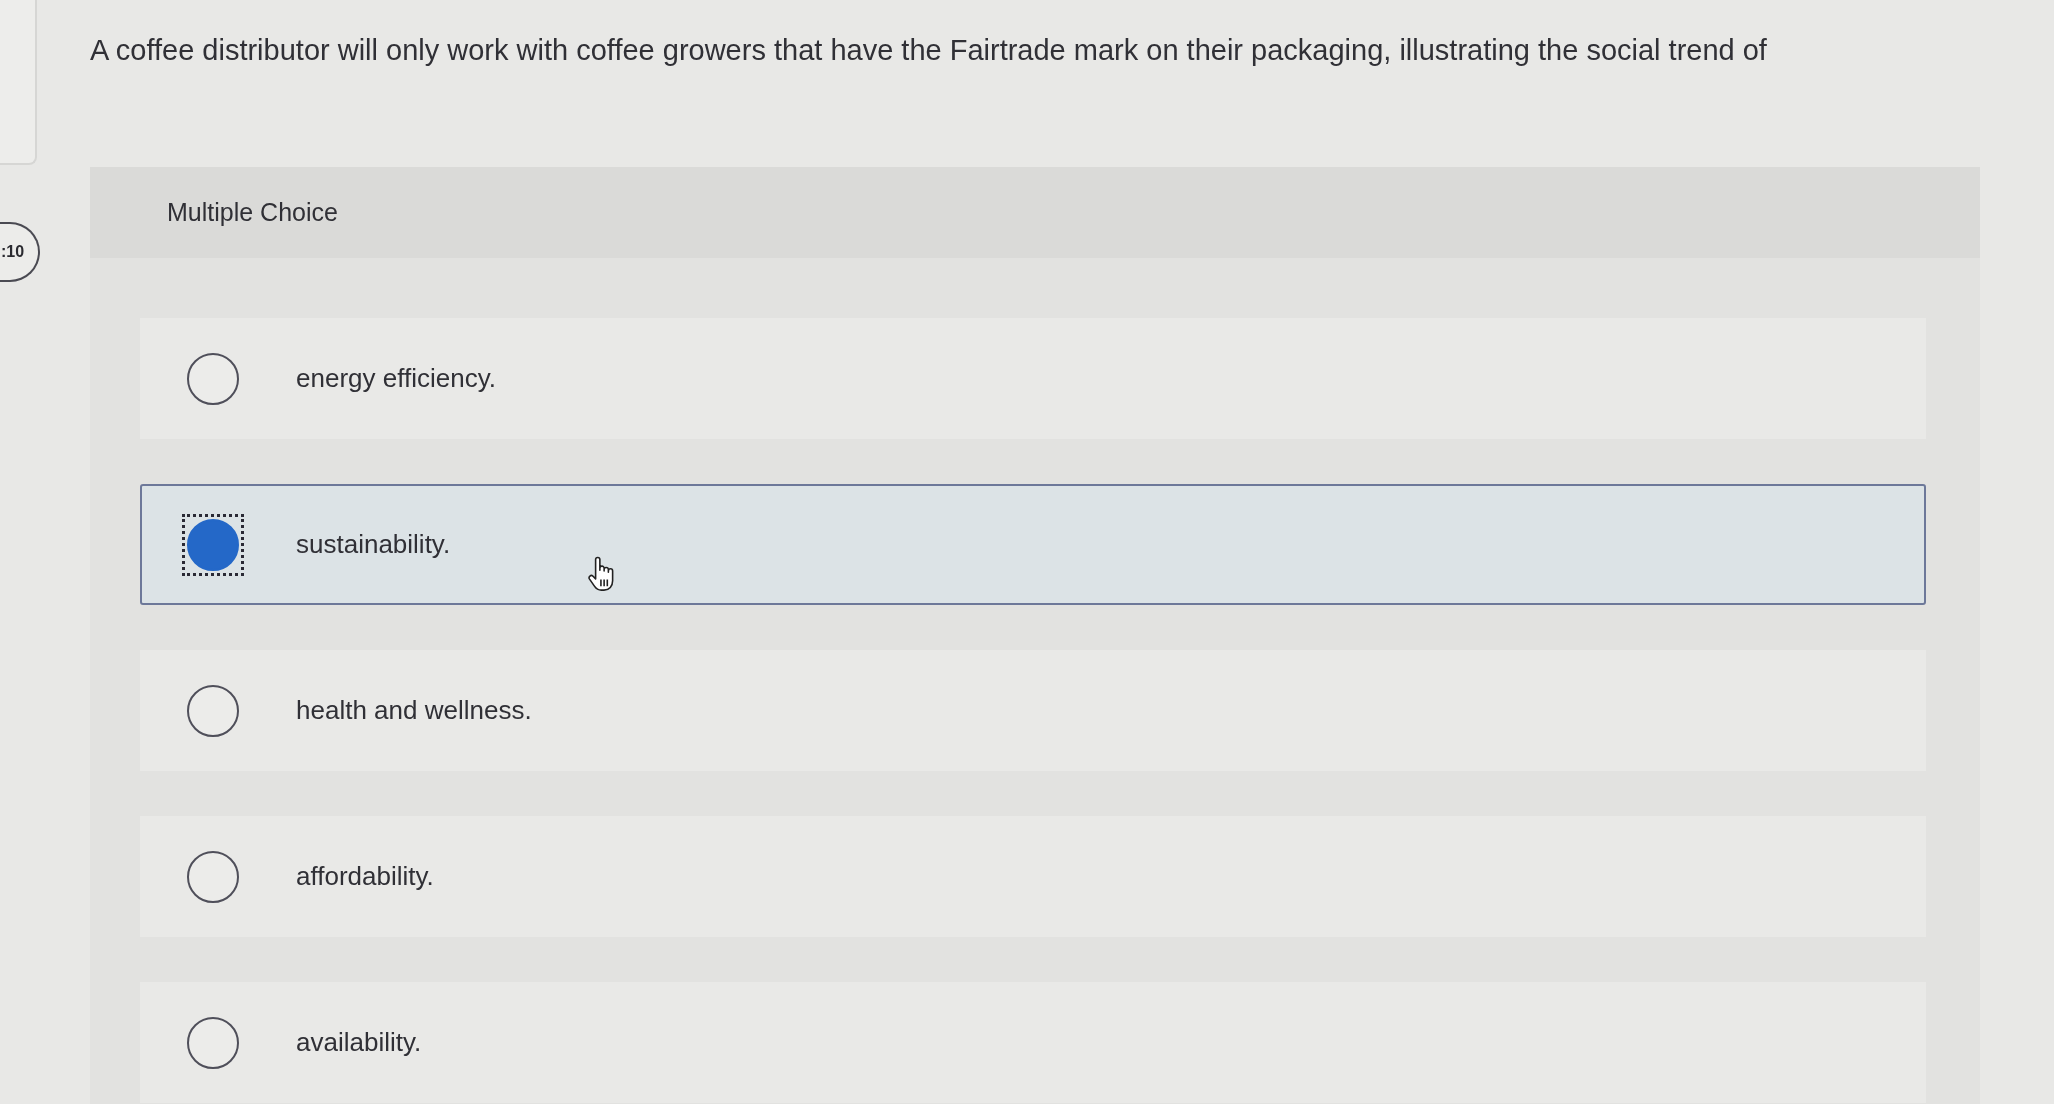  I want to click on timer-badge: :10, so click(20, 252).